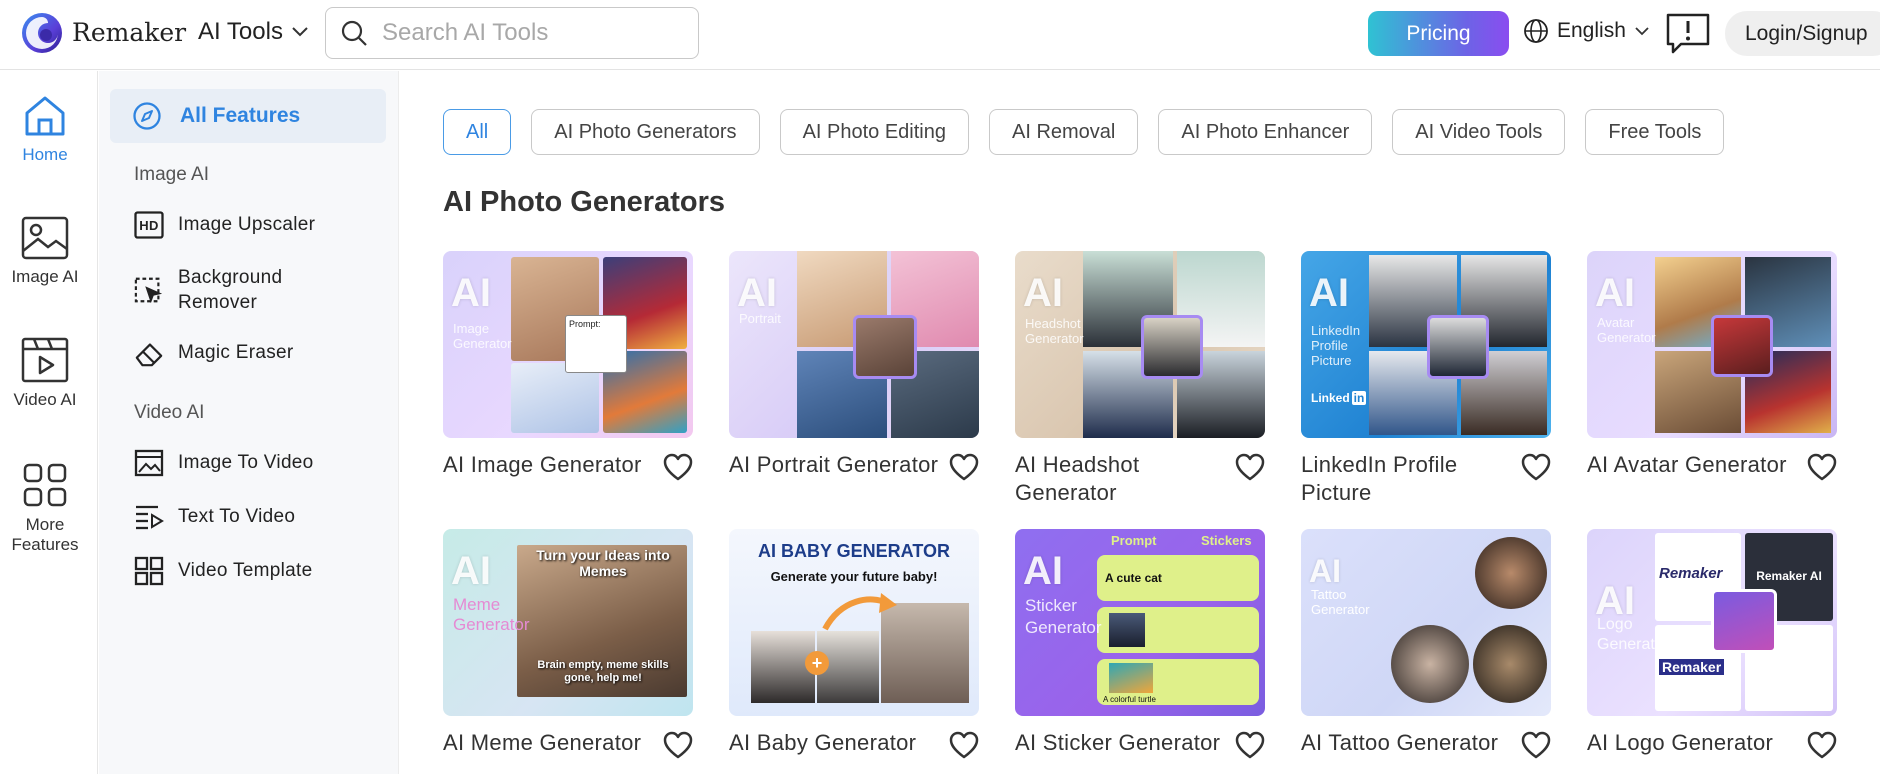  Describe the element at coordinates (214, 353) in the screenshot. I see `subnav-item-magic-eraser: Magic Eraser` at that location.